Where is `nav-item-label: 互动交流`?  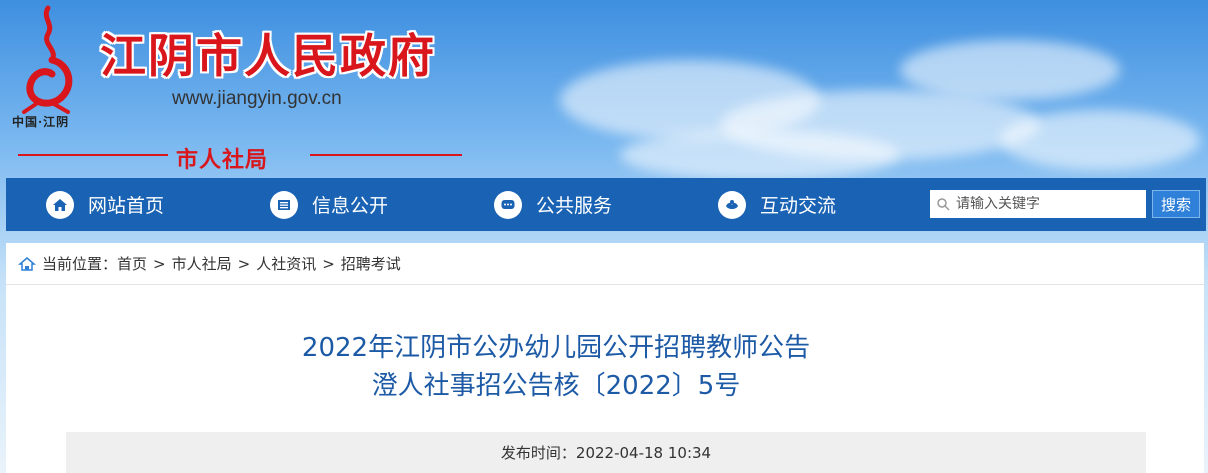 nav-item-label: 互动交流 is located at coordinates (798, 206).